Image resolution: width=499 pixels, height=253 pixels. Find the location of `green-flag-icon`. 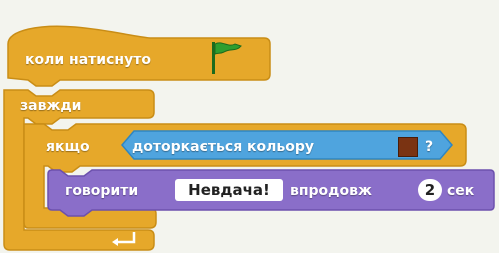

green-flag-icon is located at coordinates (227, 58).